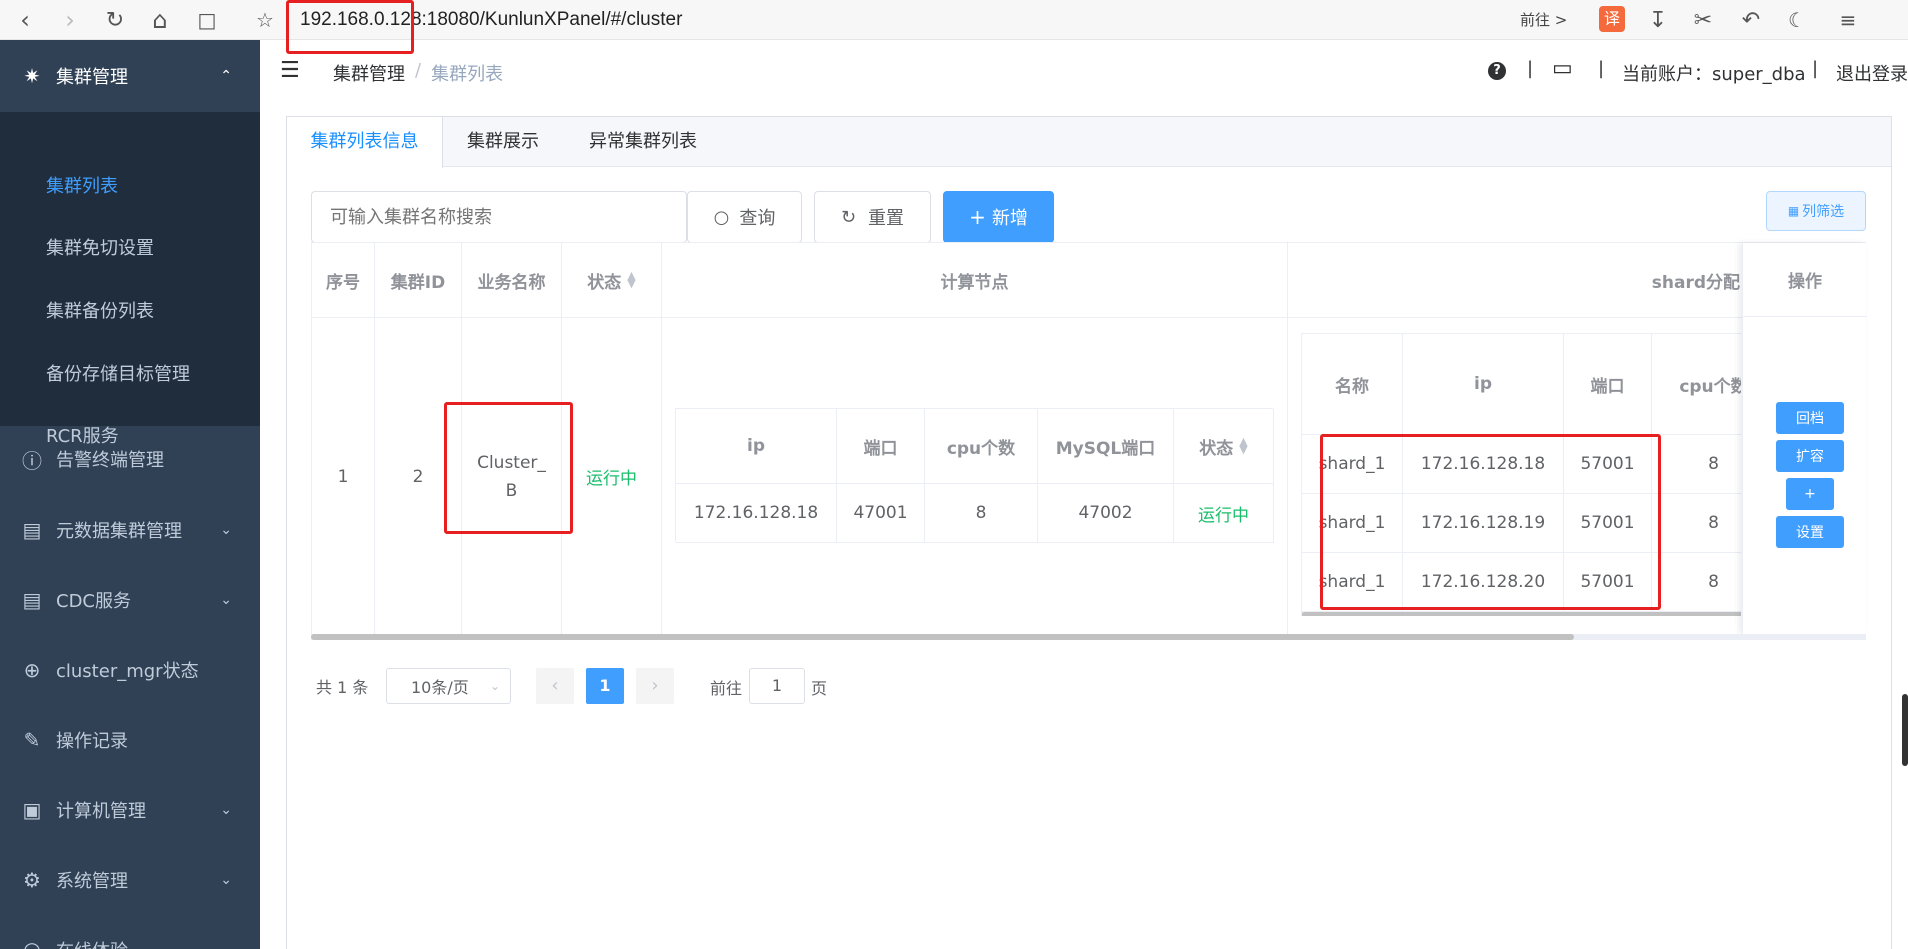  Describe the element at coordinates (1714, 74) in the screenshot. I see `current-account: 当前账户：super_dba` at that location.